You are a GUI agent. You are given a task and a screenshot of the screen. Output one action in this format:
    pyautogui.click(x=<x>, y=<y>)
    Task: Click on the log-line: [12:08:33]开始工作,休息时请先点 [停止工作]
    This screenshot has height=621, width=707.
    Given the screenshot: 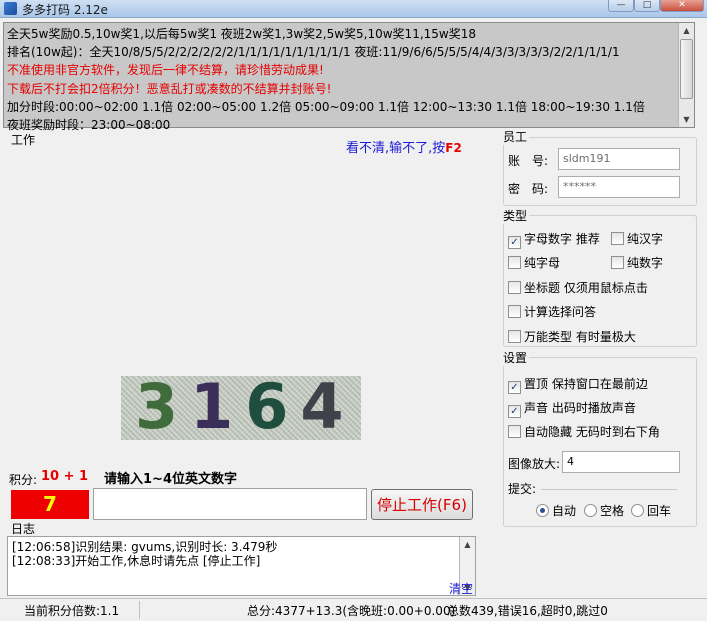 What is the action you would take?
    pyautogui.click(x=136, y=561)
    